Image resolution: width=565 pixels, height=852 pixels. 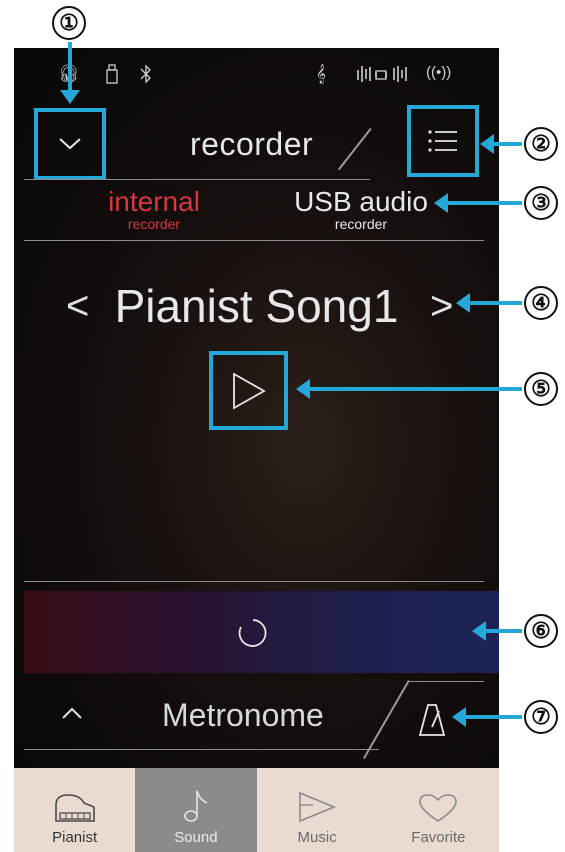 What do you see at coordinates (541, 631) in the screenshot?
I see `callout-6: ⑥` at bounding box center [541, 631].